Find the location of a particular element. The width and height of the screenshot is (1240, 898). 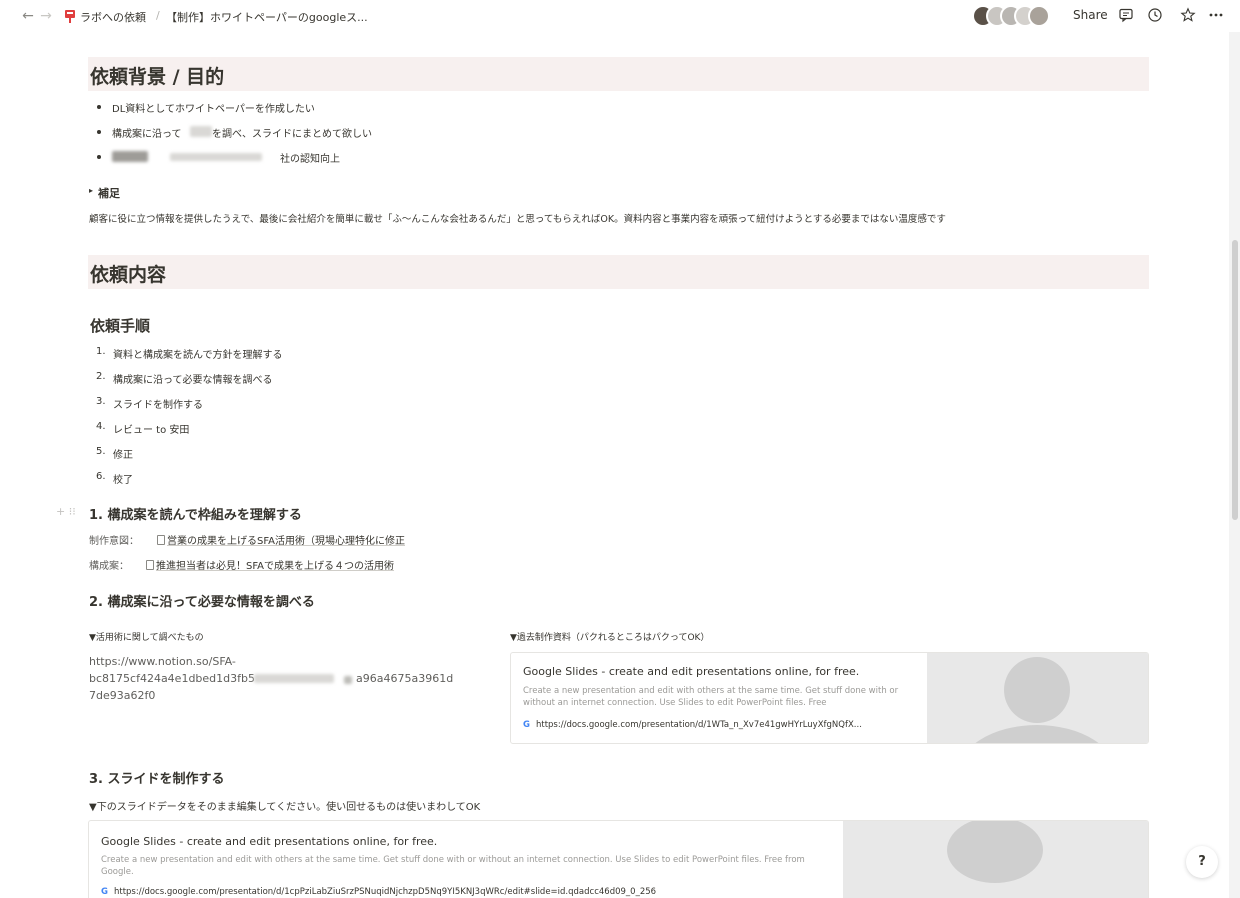

page-link-plan: 推進担当者は必見！SFAで成果を上げる４つの活用術 is located at coordinates (270, 564).